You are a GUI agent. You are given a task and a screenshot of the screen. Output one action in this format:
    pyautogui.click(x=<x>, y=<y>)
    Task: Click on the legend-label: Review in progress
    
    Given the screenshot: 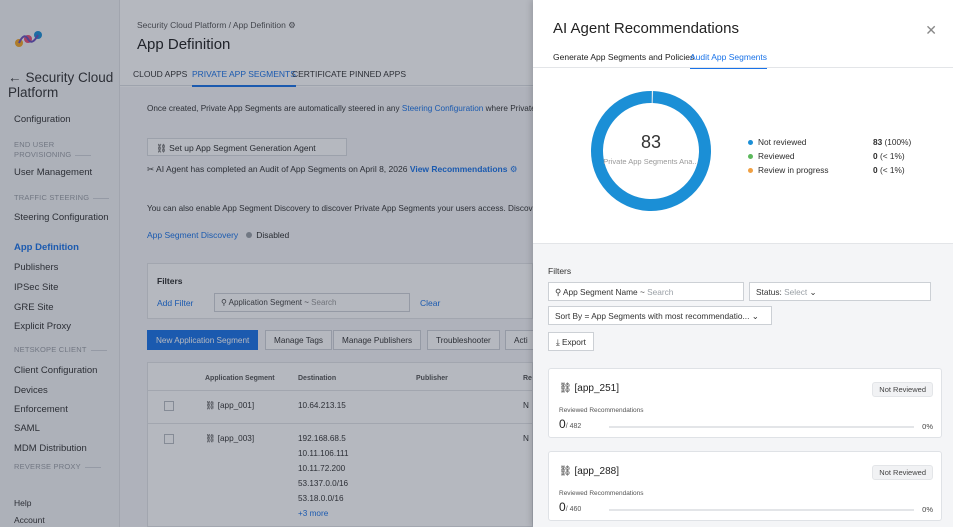 What is the action you would take?
    pyautogui.click(x=793, y=170)
    